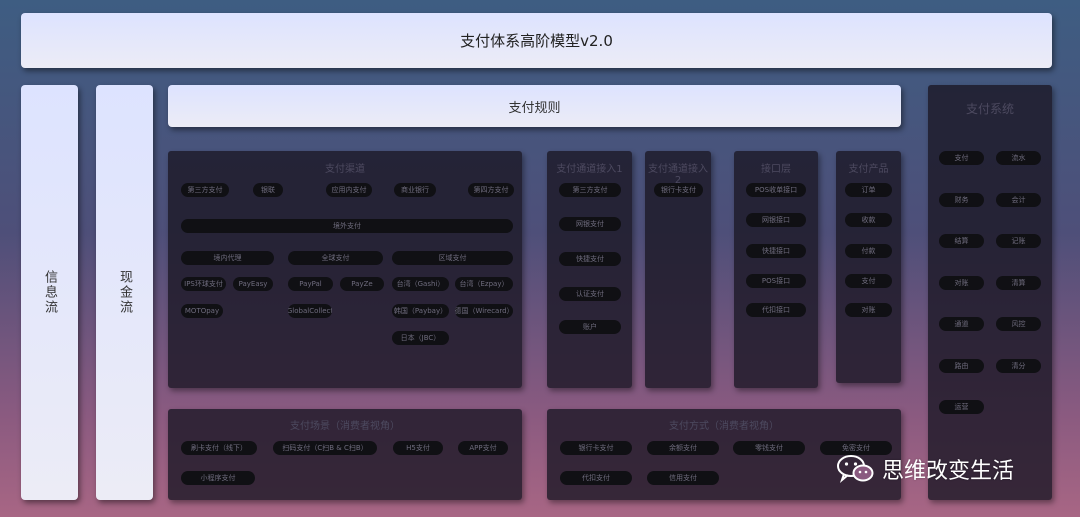 The height and width of the screenshot is (517, 1080). Describe the element at coordinates (420, 284) in the screenshot. I see `channel-chip: 台湾（Gashi）` at that location.